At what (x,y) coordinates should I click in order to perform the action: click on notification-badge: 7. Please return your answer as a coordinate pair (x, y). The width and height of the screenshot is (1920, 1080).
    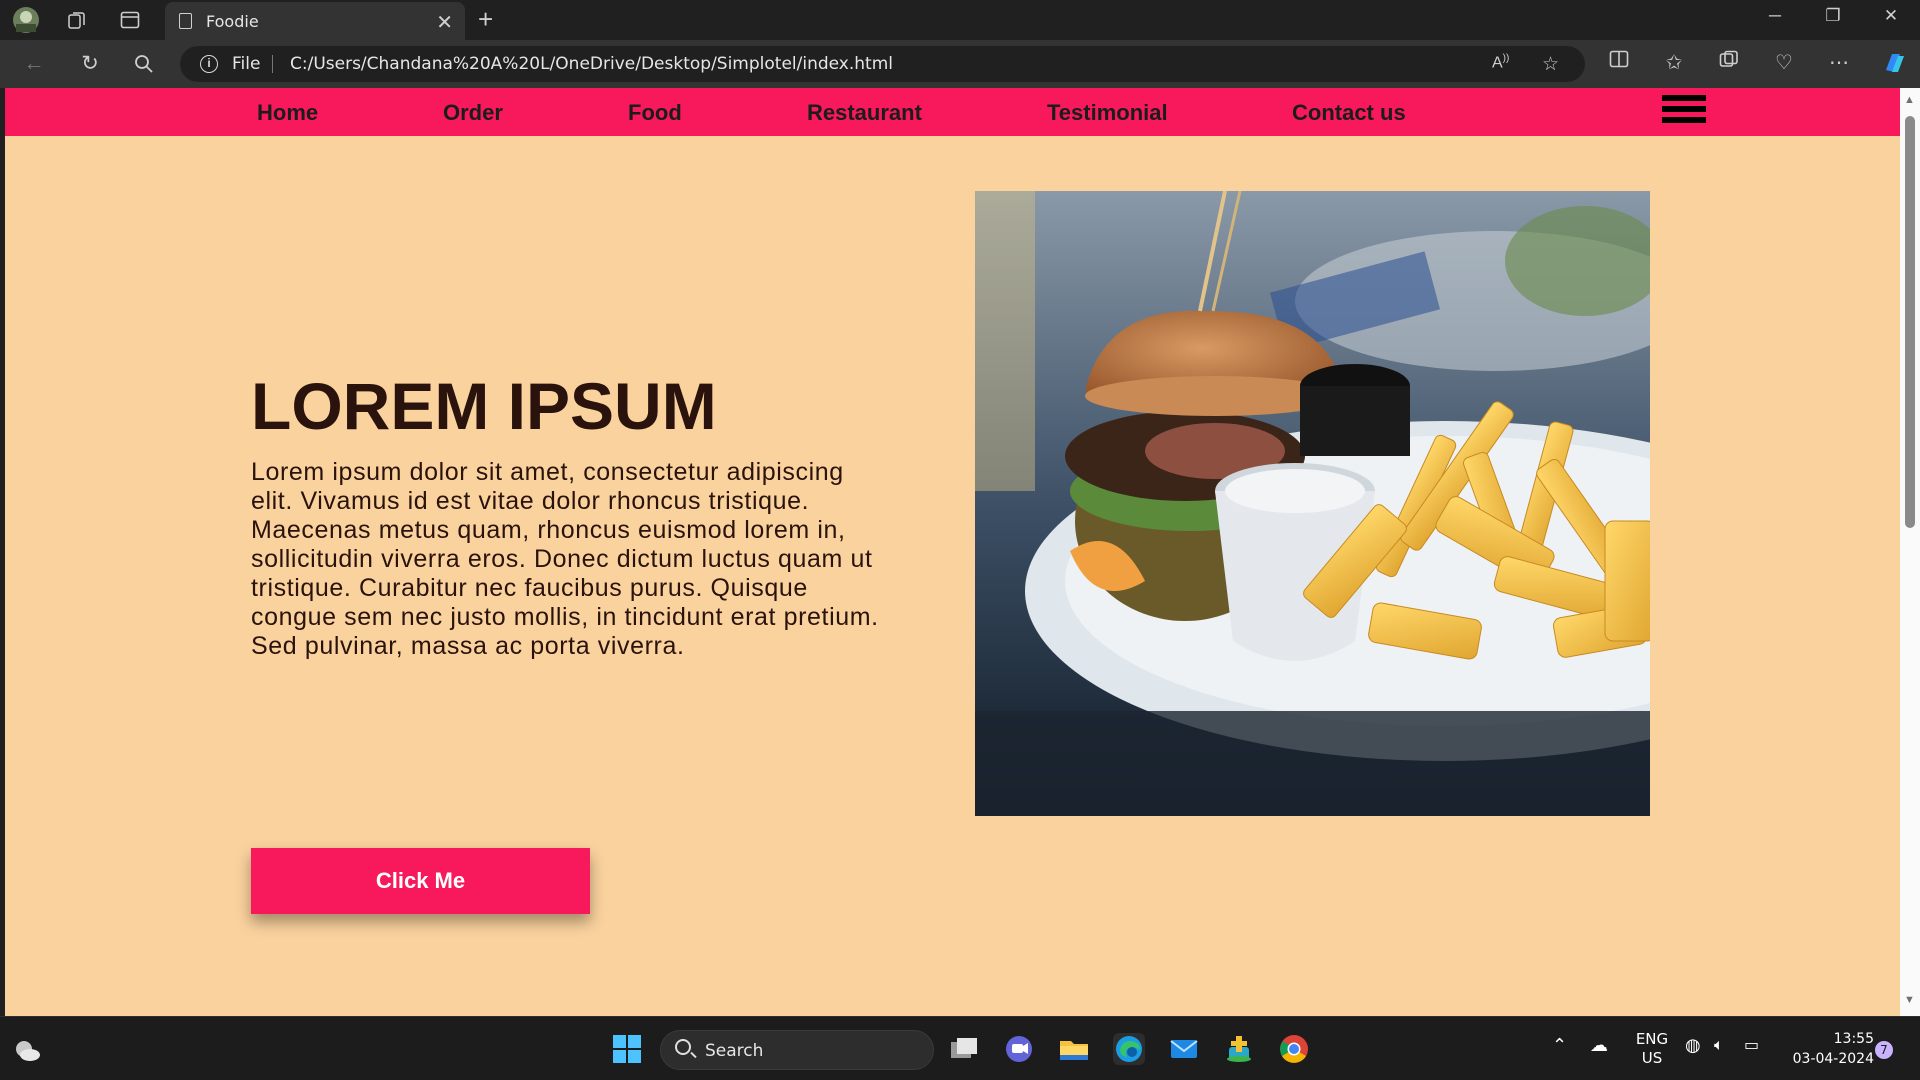
    Looking at the image, I should click on (1884, 1050).